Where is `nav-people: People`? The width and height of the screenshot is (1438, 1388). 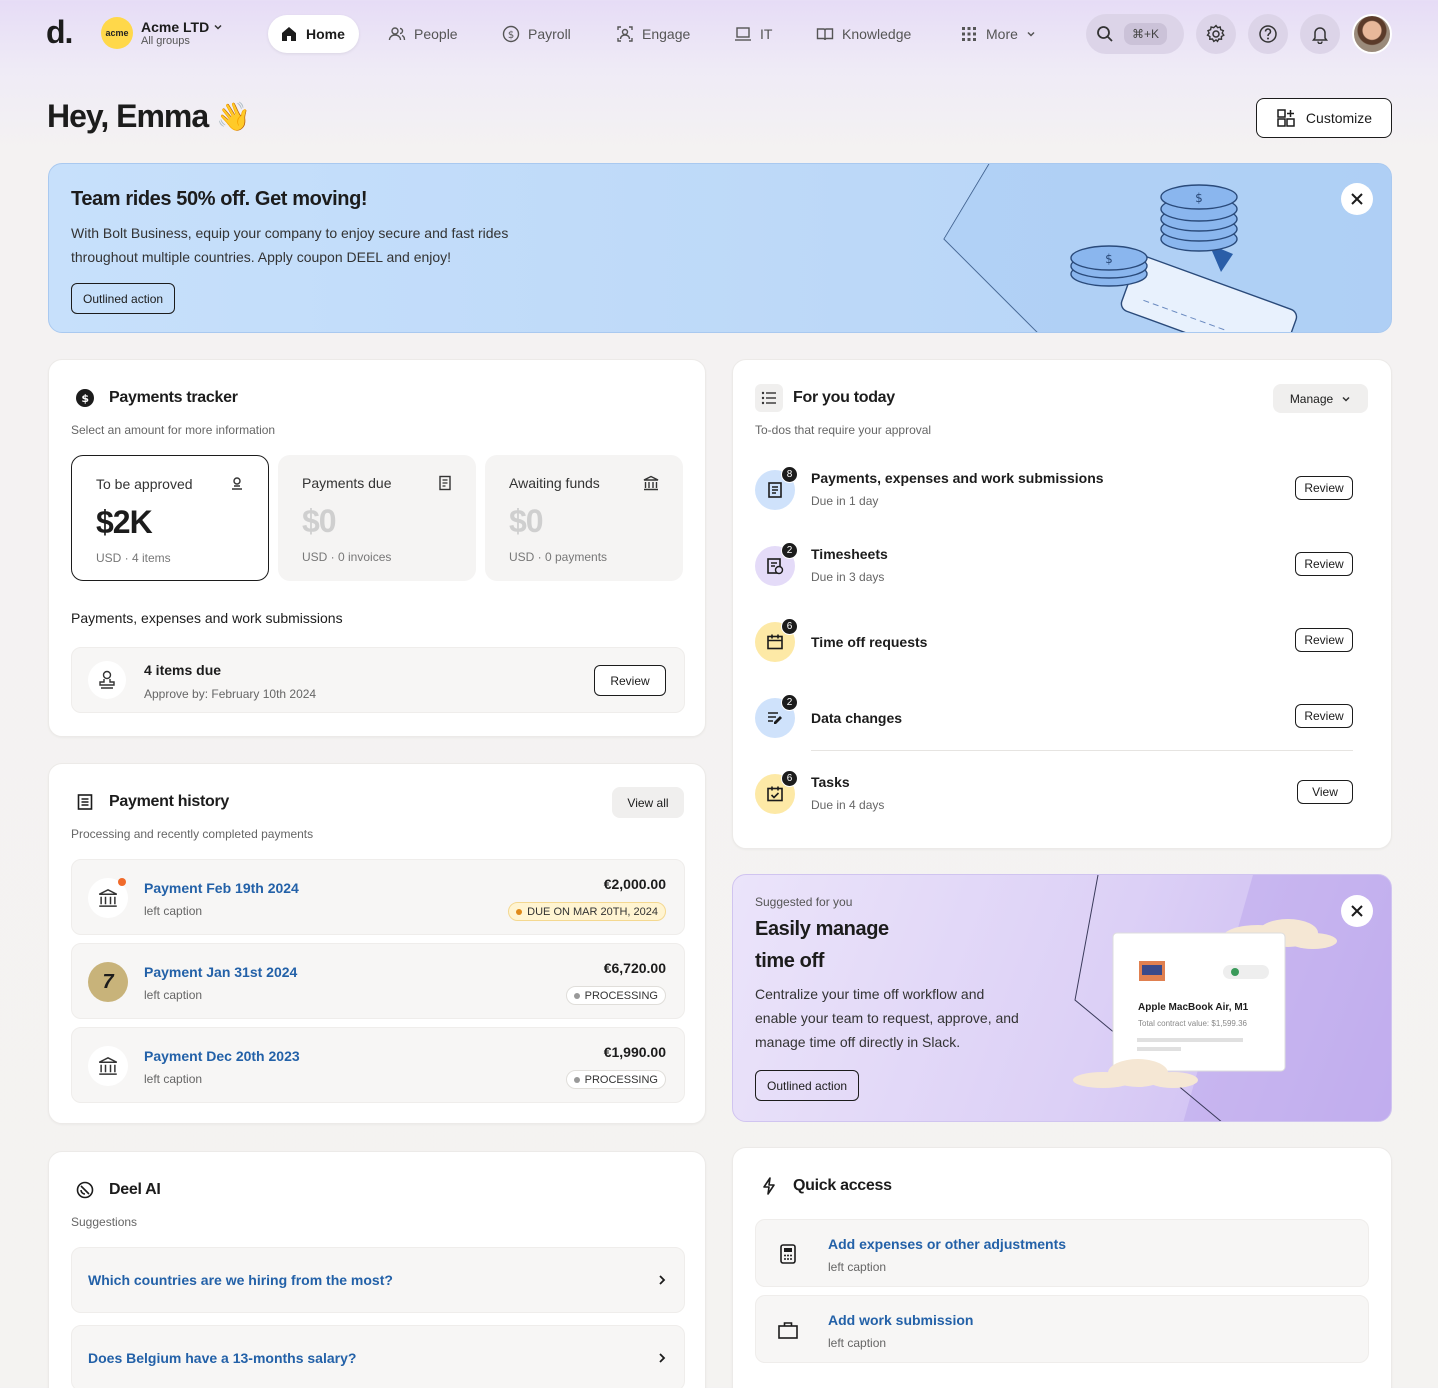
nav-people: People is located at coordinates (423, 34).